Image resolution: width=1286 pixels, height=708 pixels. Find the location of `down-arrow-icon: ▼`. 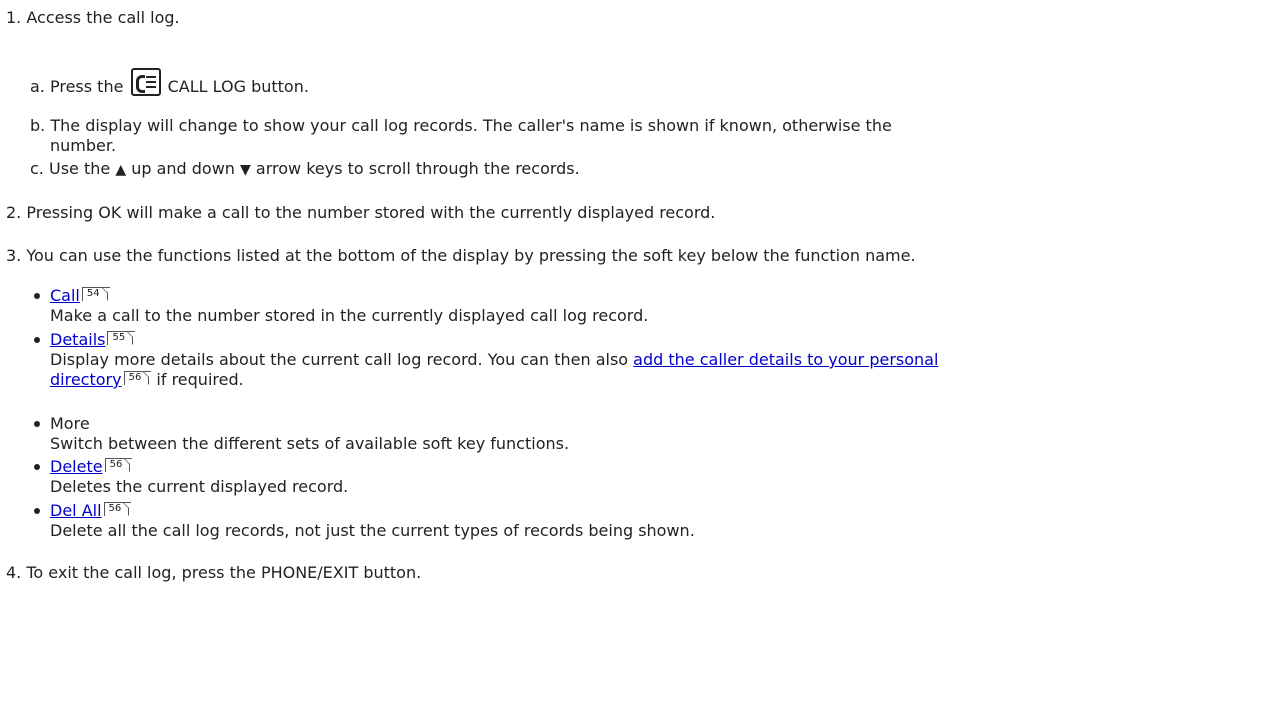

down-arrow-icon: ▼ is located at coordinates (245, 170).